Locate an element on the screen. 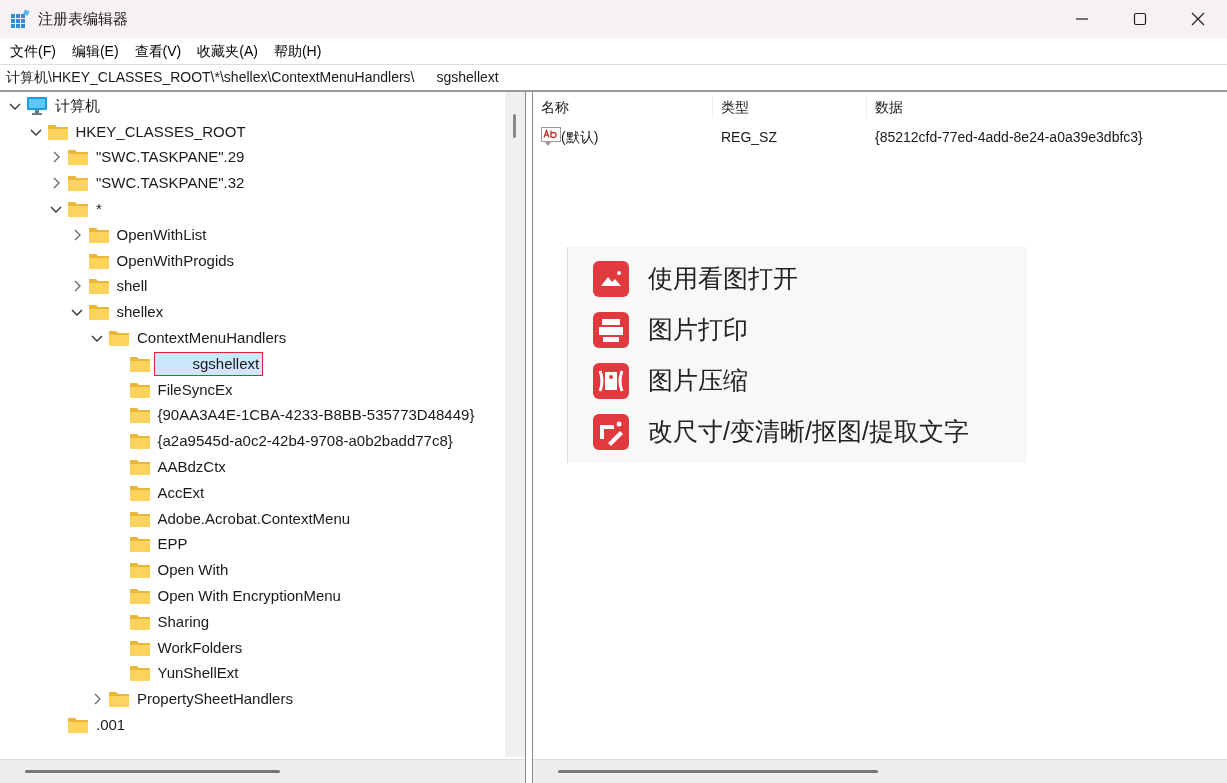 This screenshot has height=783, width=1227. column-header: 数据 is located at coordinates (889, 106).